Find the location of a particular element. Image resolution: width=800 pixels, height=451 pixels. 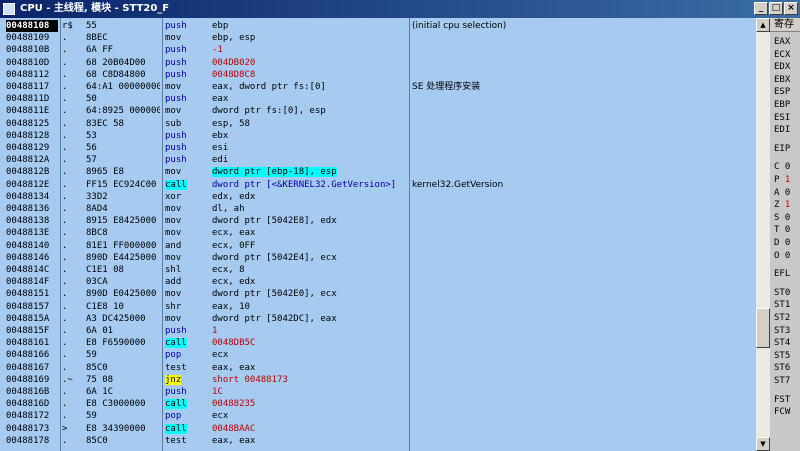

address-cell-wrap: 00488172 is located at coordinates (32, 416).